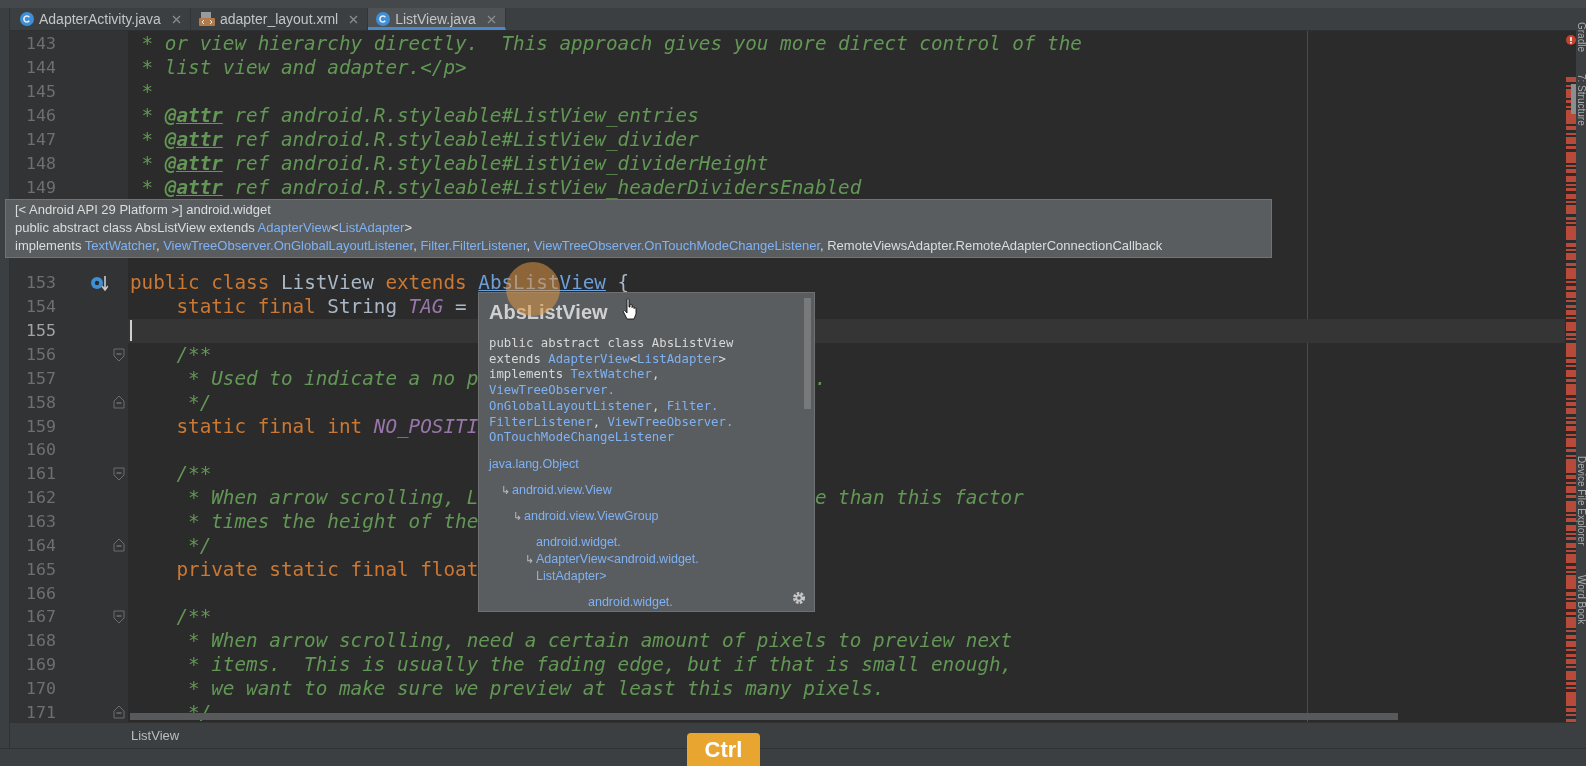 Image resolution: width=1586 pixels, height=766 pixels. Describe the element at coordinates (155, 735) in the screenshot. I see `breadcrumb: ListView` at that location.